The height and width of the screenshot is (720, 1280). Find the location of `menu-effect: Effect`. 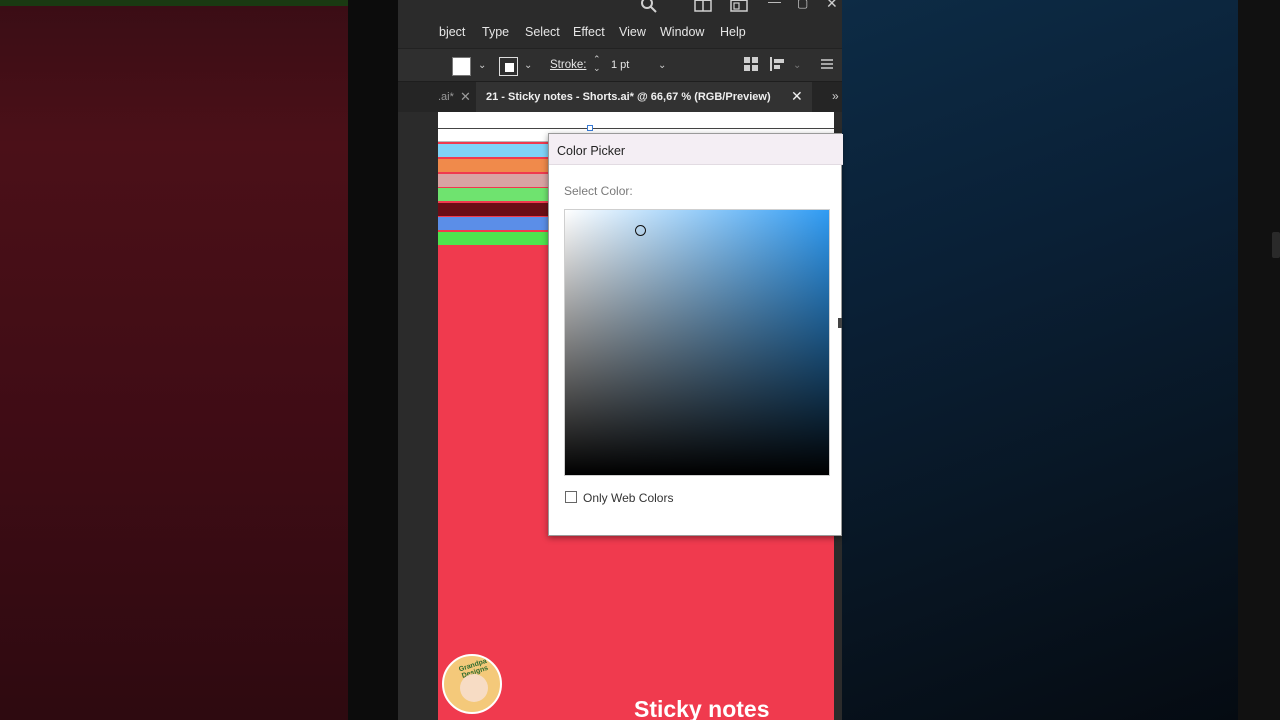

menu-effect: Effect is located at coordinates (589, 32).